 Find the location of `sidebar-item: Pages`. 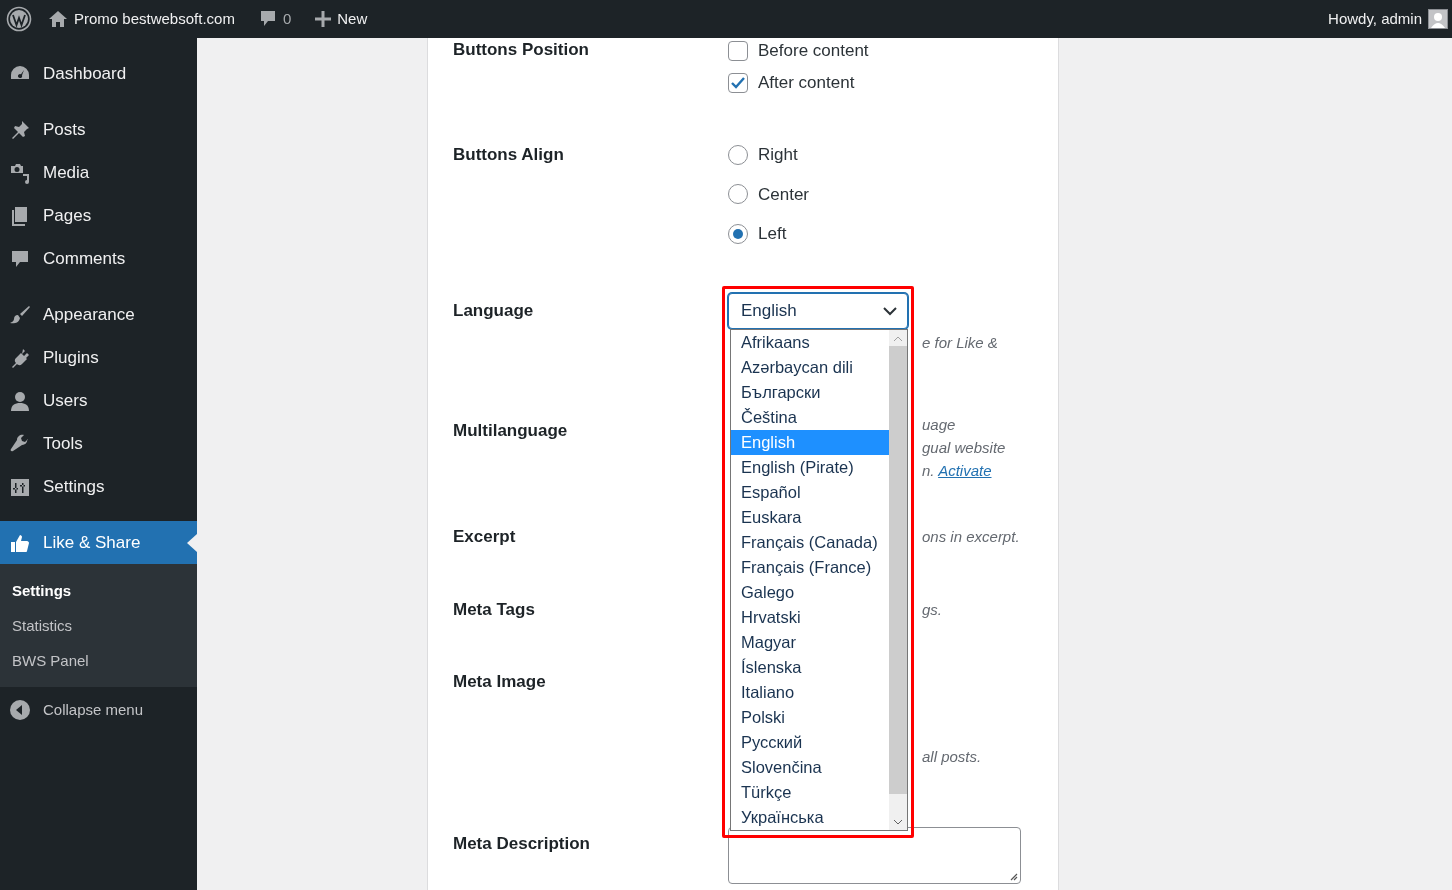

sidebar-item: Pages is located at coordinates (98, 215).